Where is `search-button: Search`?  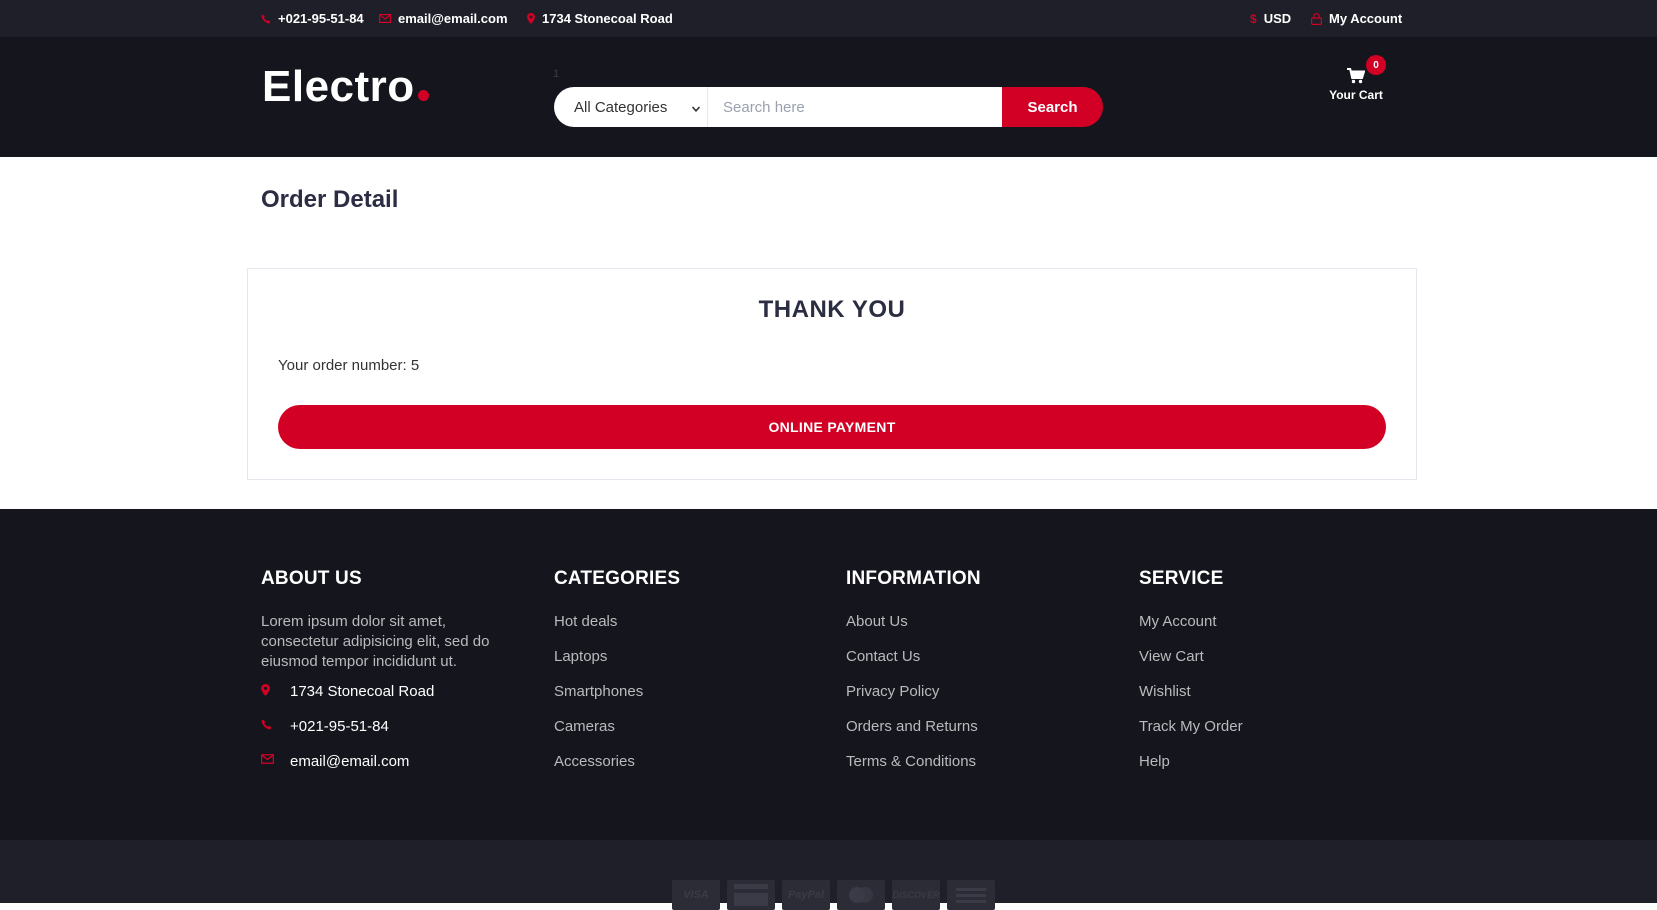
search-button: Search is located at coordinates (1052, 107).